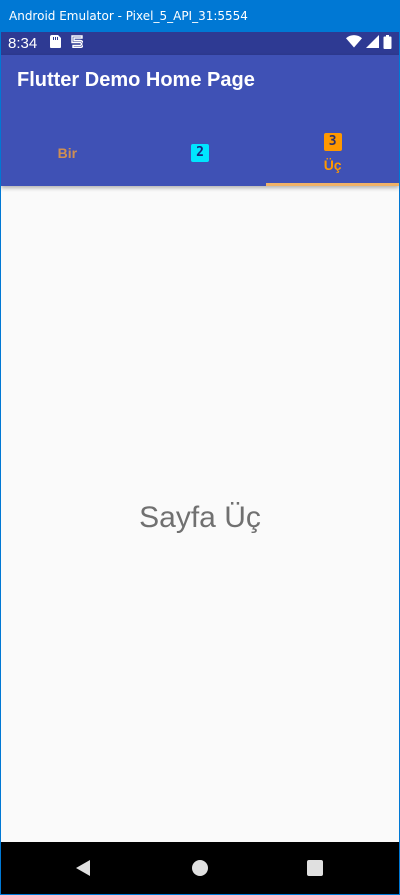 Image resolution: width=400 pixels, height=895 pixels. What do you see at coordinates (128, 16) in the screenshot?
I see `window-title: Android Emulator - Pixel_5_API_31:5554` at bounding box center [128, 16].